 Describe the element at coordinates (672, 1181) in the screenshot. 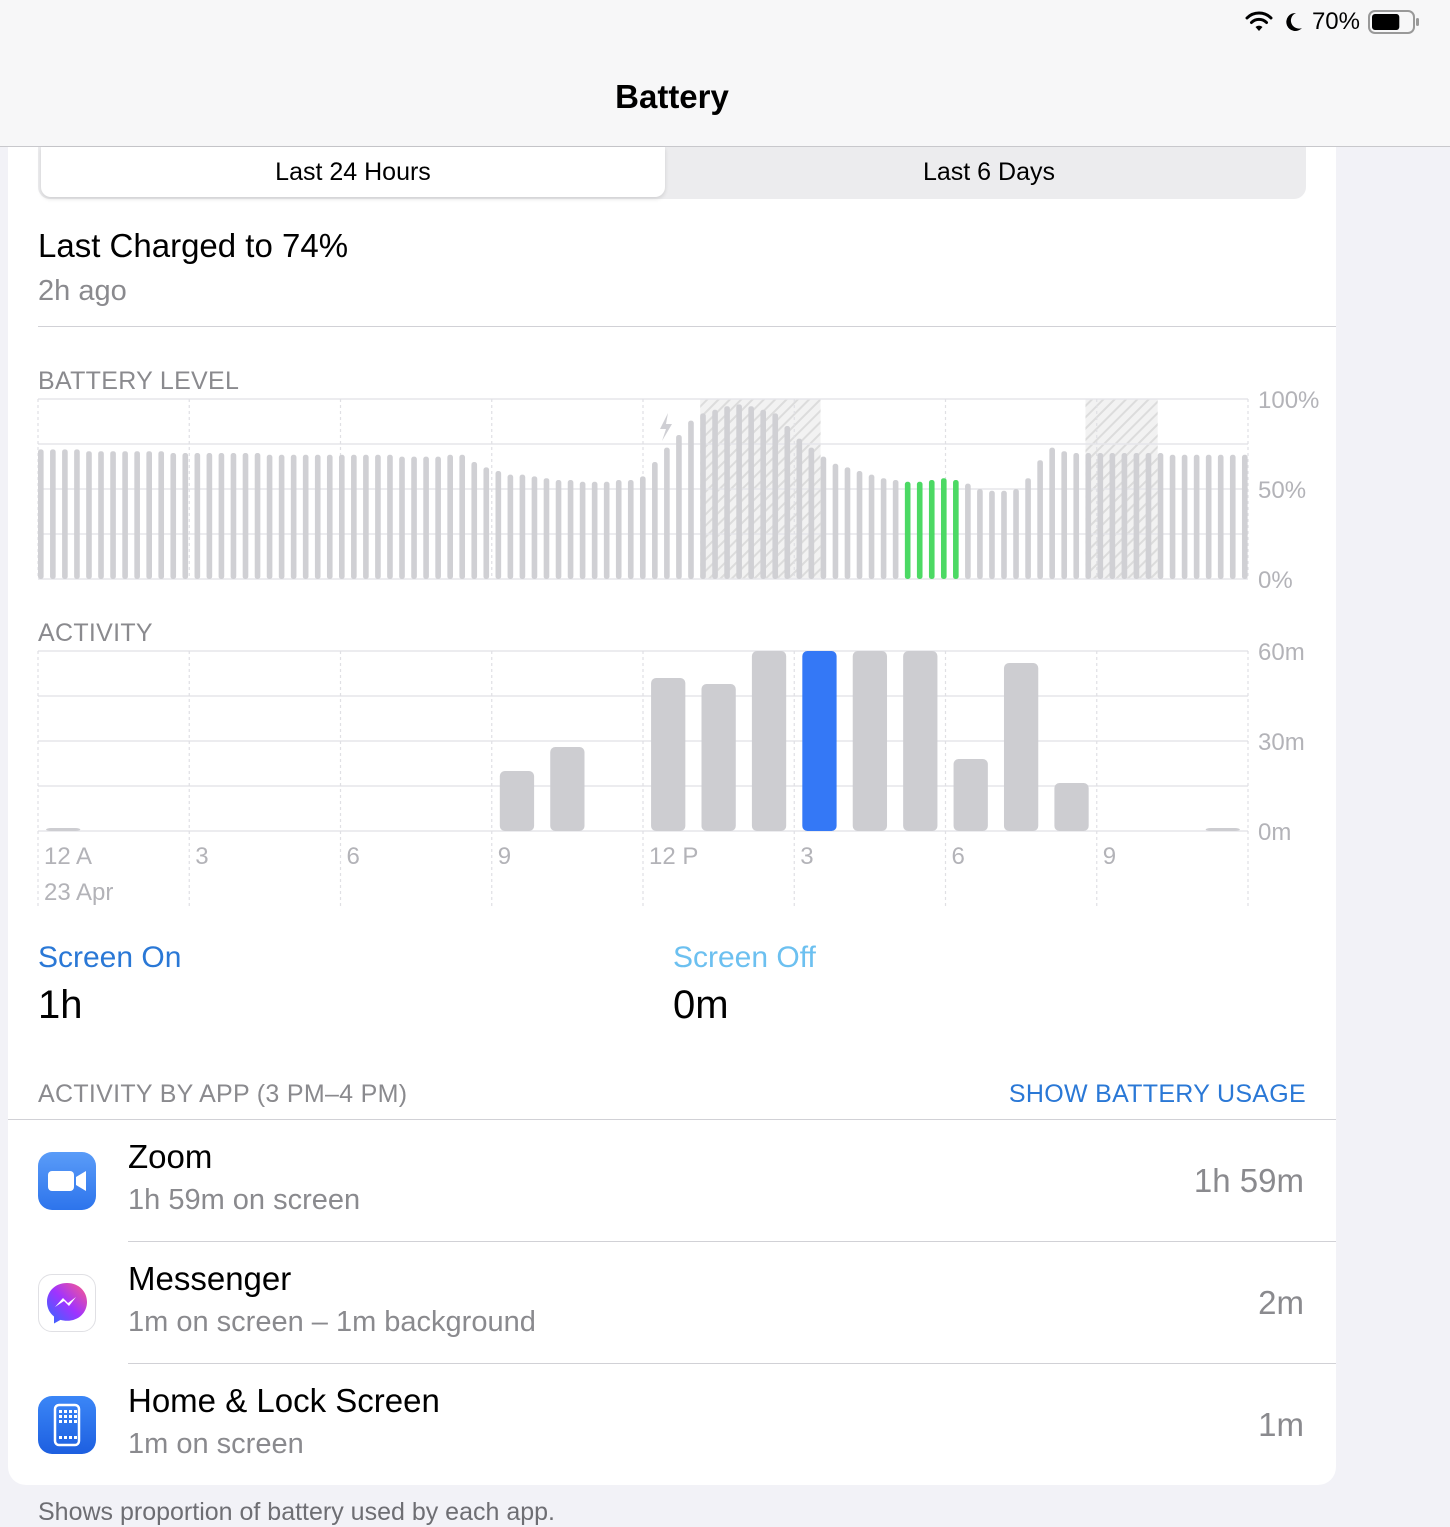

I see `app-row-zoom: Zoom 1h 59m on screen 1h 59m` at that location.